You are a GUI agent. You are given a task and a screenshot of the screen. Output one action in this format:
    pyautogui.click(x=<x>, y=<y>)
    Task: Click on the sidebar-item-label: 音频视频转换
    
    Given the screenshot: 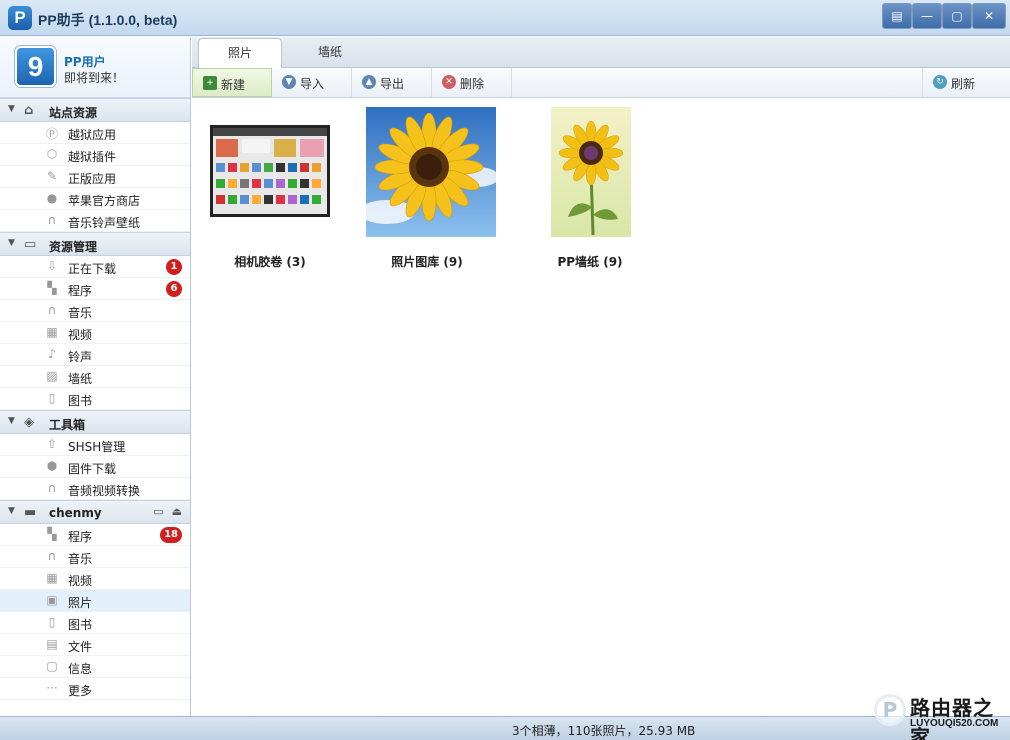 What is the action you would take?
    pyautogui.click(x=104, y=491)
    